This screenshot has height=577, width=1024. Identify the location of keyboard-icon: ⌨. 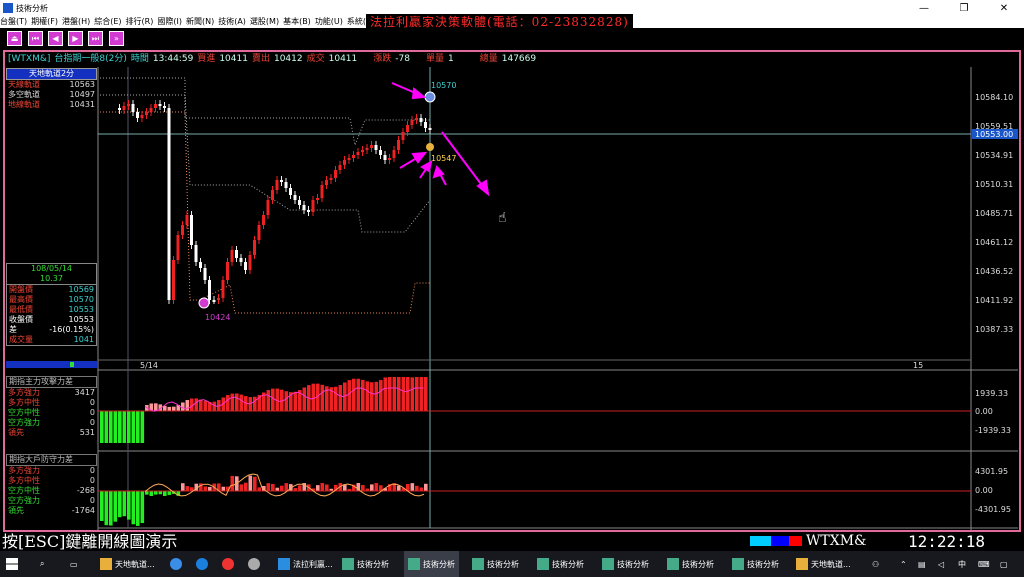
(984, 564).